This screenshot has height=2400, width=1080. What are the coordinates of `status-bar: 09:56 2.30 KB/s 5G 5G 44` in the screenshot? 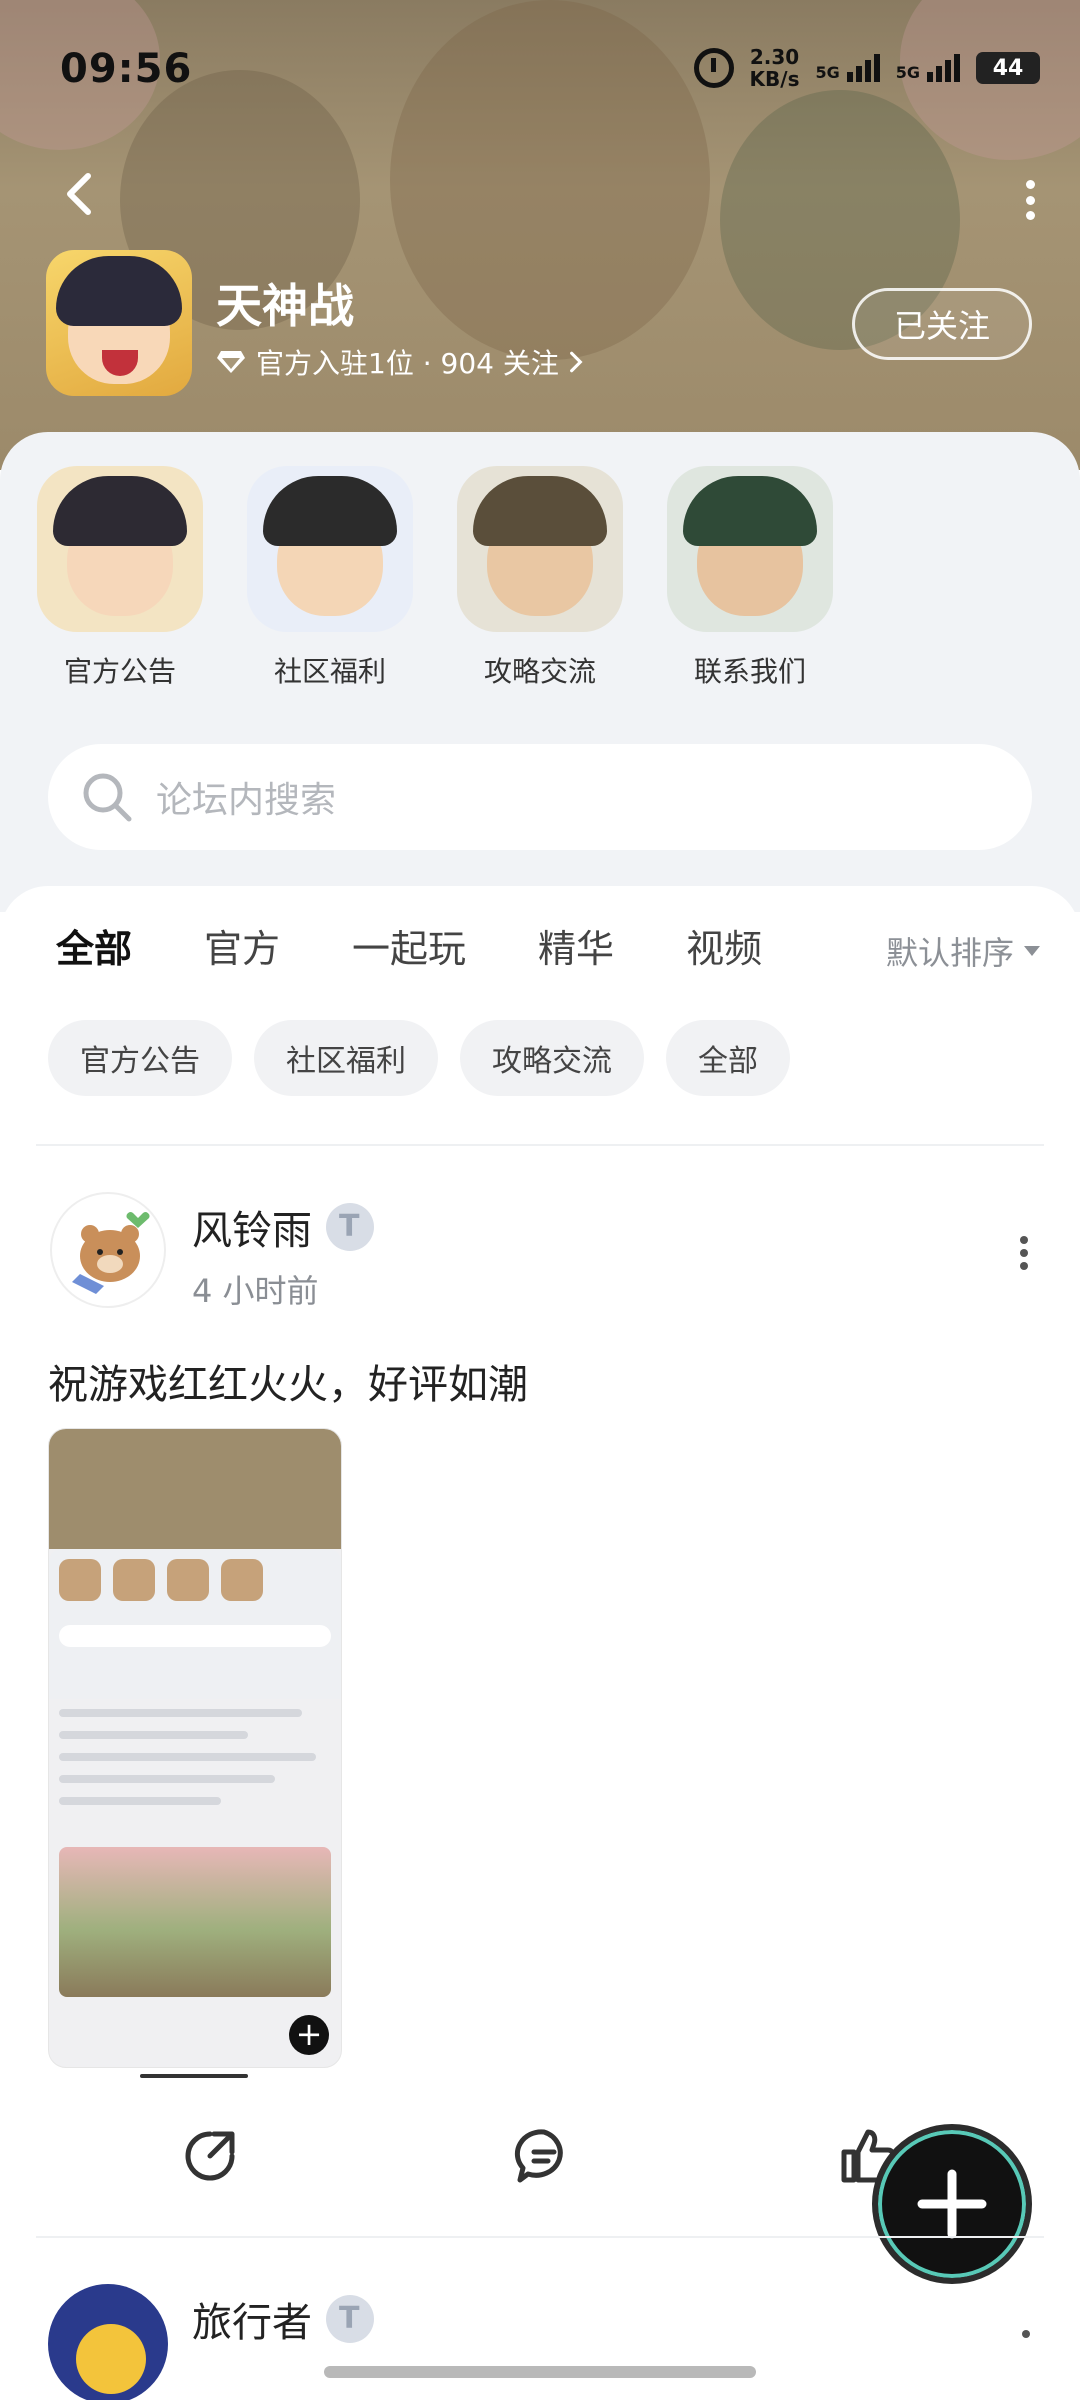 It's located at (540, 70).